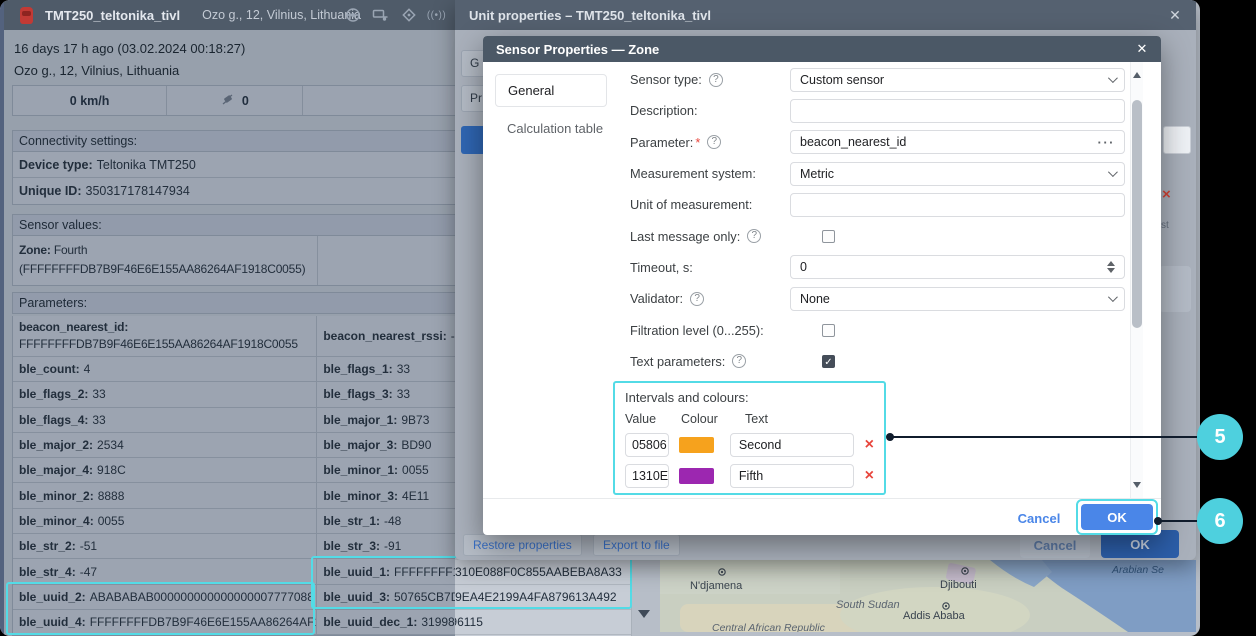 The image size is (1256, 636). I want to click on interval-value-input: 1310E, so click(647, 476).